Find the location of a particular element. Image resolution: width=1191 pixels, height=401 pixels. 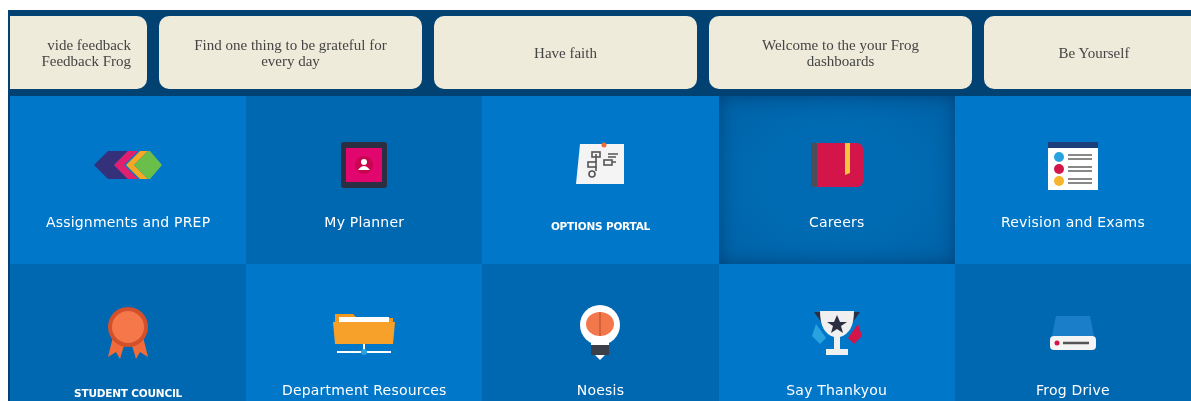

app-tile: Revision and Exams is located at coordinates (1072, 180).